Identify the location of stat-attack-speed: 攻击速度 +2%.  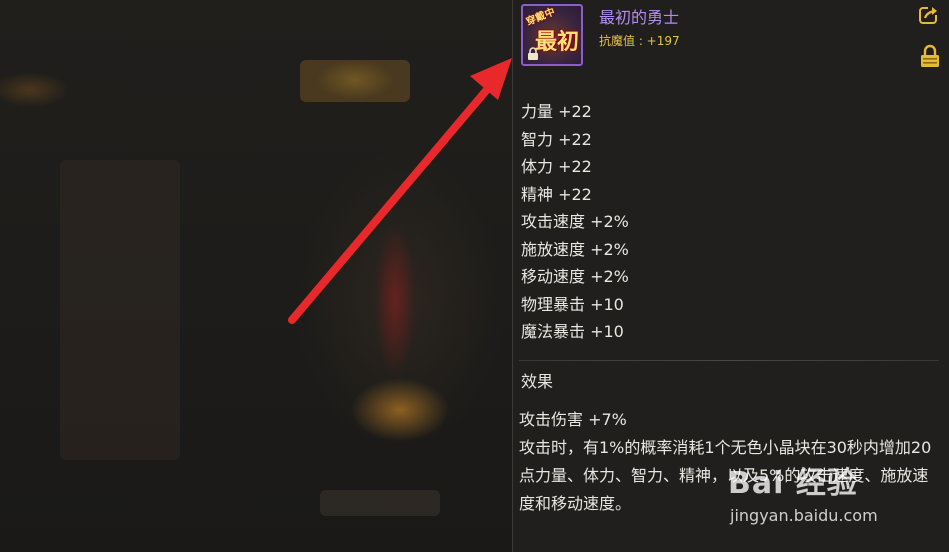
(575, 221).